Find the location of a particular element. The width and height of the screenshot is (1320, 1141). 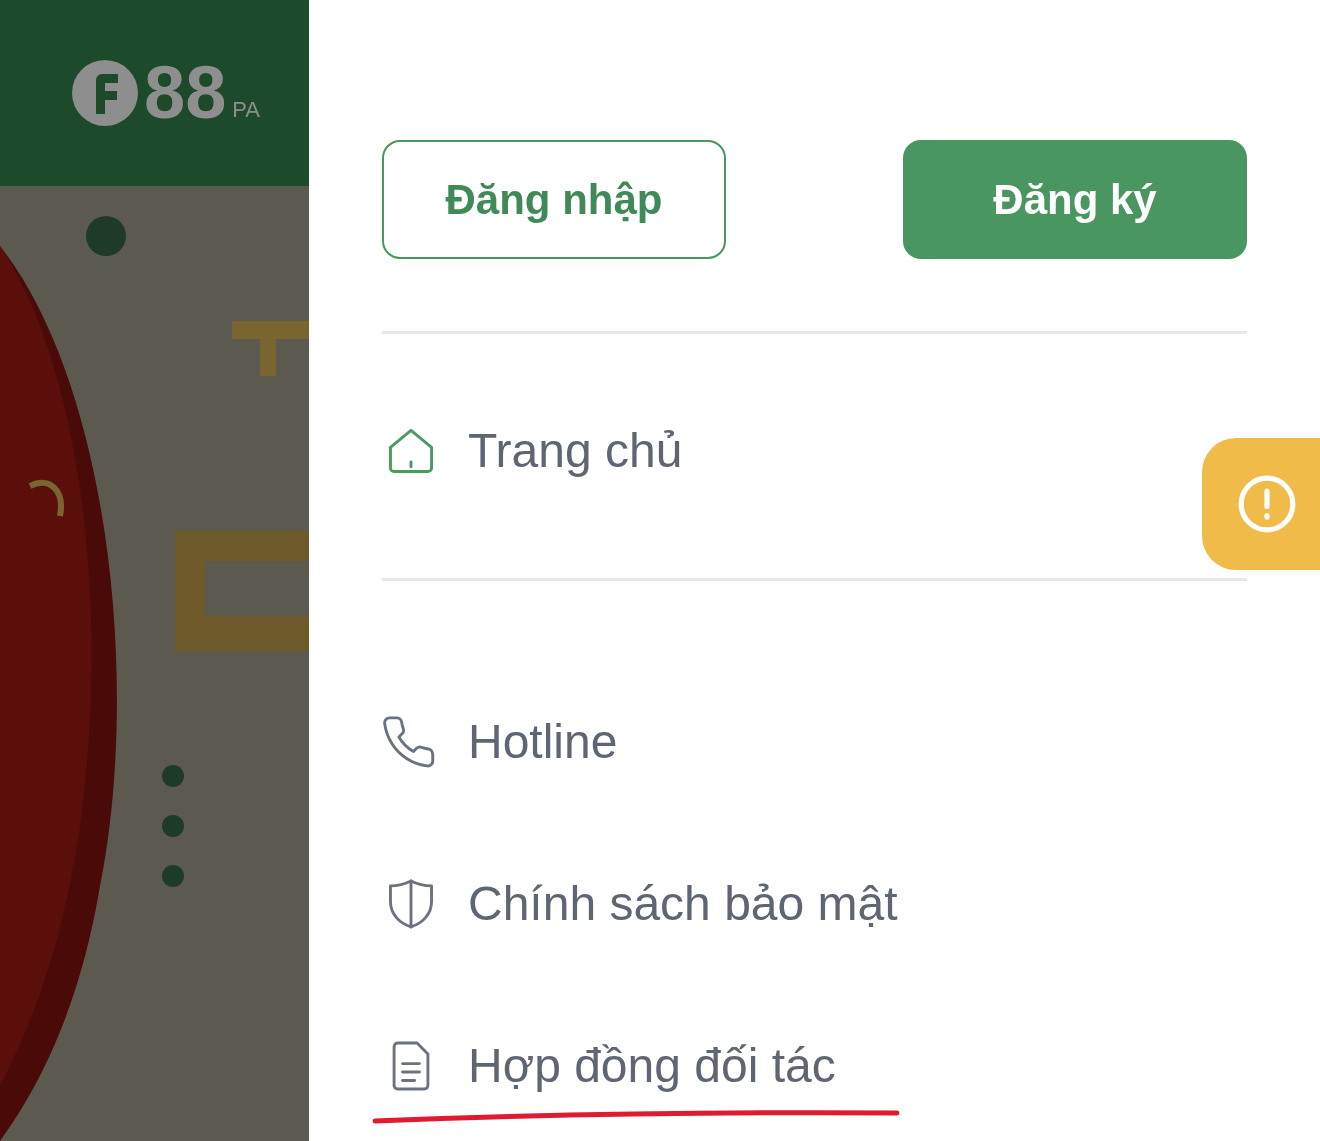

alert-icon is located at coordinates (1267, 504).